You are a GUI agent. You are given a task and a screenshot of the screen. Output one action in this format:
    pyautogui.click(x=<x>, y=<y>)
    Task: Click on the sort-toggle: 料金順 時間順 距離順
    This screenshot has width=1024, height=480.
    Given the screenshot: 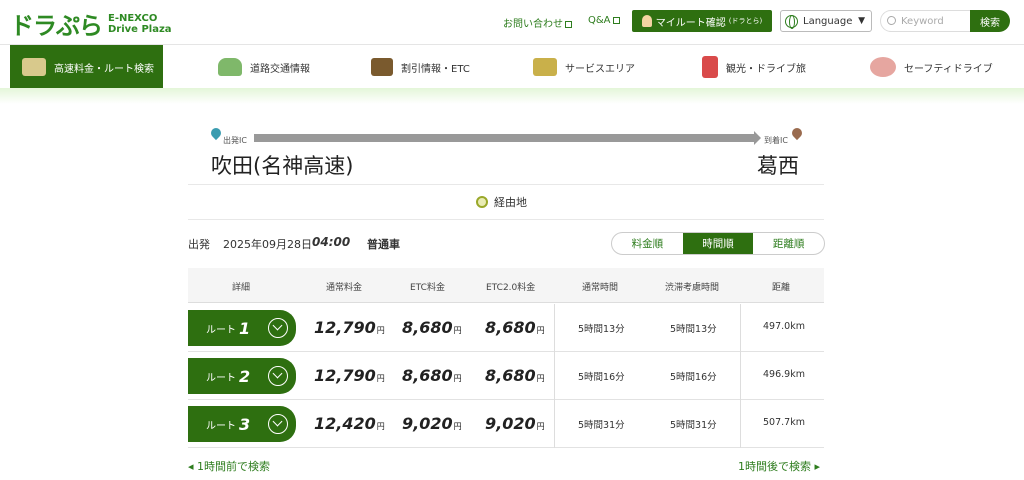 What is the action you would take?
    pyautogui.click(x=718, y=243)
    